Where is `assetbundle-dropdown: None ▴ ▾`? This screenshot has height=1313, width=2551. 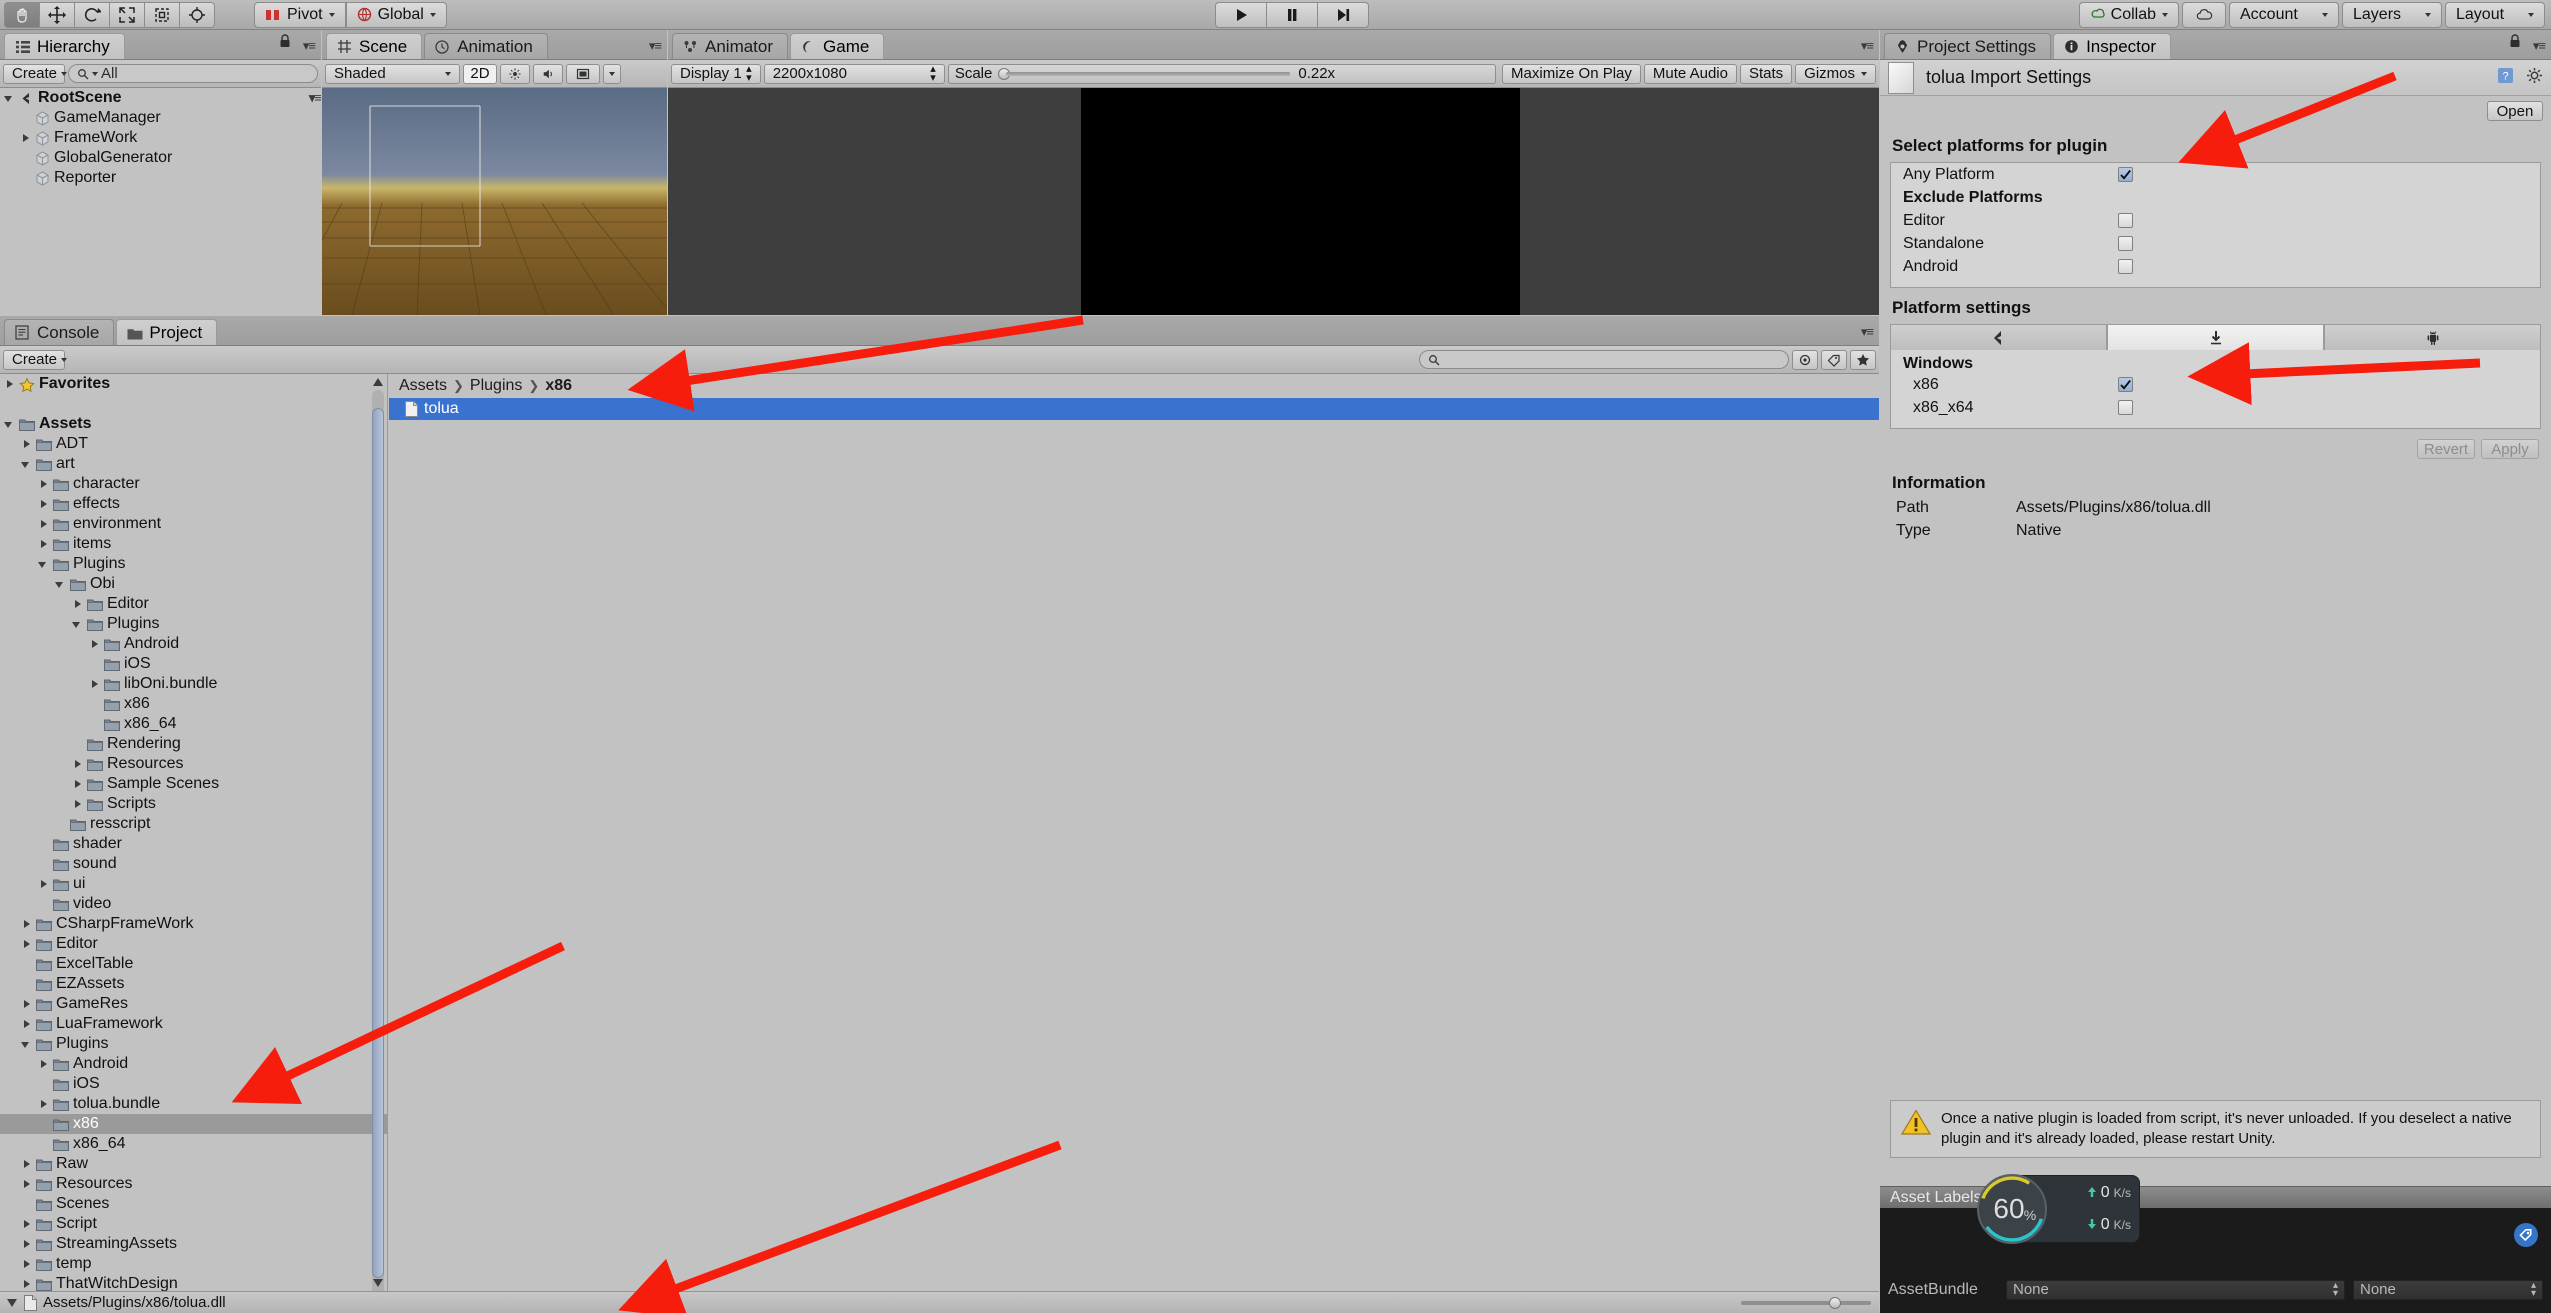 assetbundle-dropdown: None ▴ ▾ is located at coordinates (2175, 1289).